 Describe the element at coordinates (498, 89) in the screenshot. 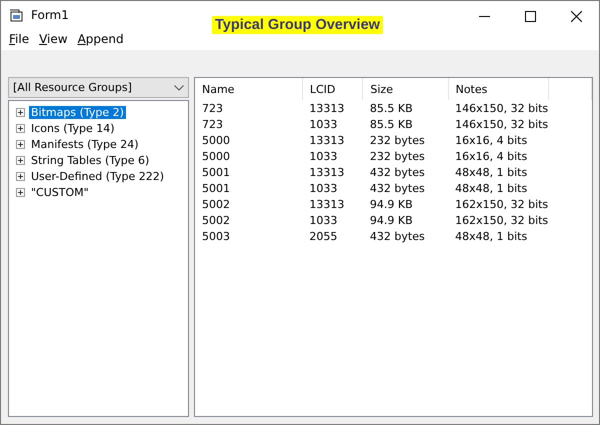

I see `column-header: Notes` at that location.